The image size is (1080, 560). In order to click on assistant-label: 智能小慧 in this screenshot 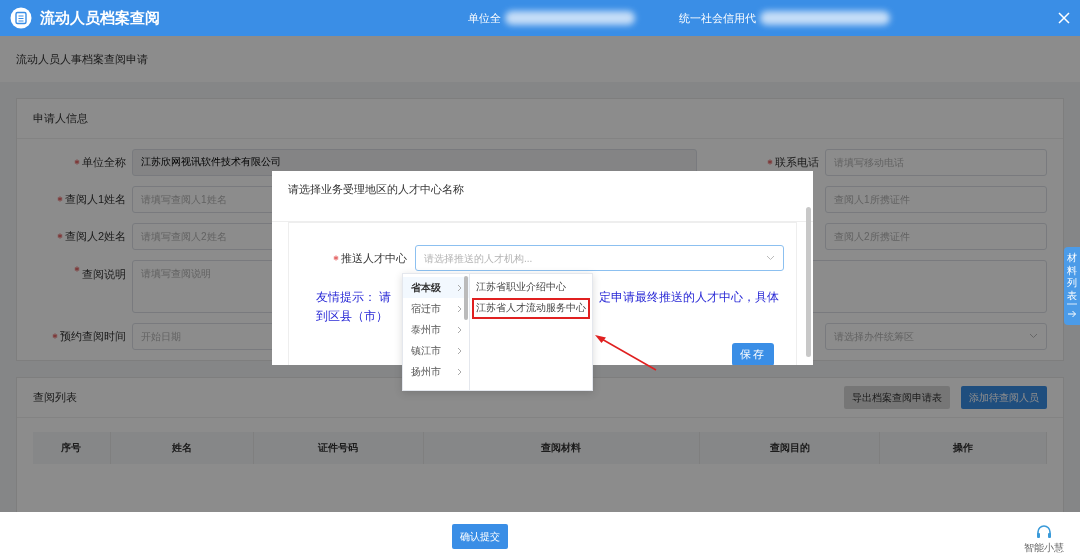, I will do `click(1044, 548)`.